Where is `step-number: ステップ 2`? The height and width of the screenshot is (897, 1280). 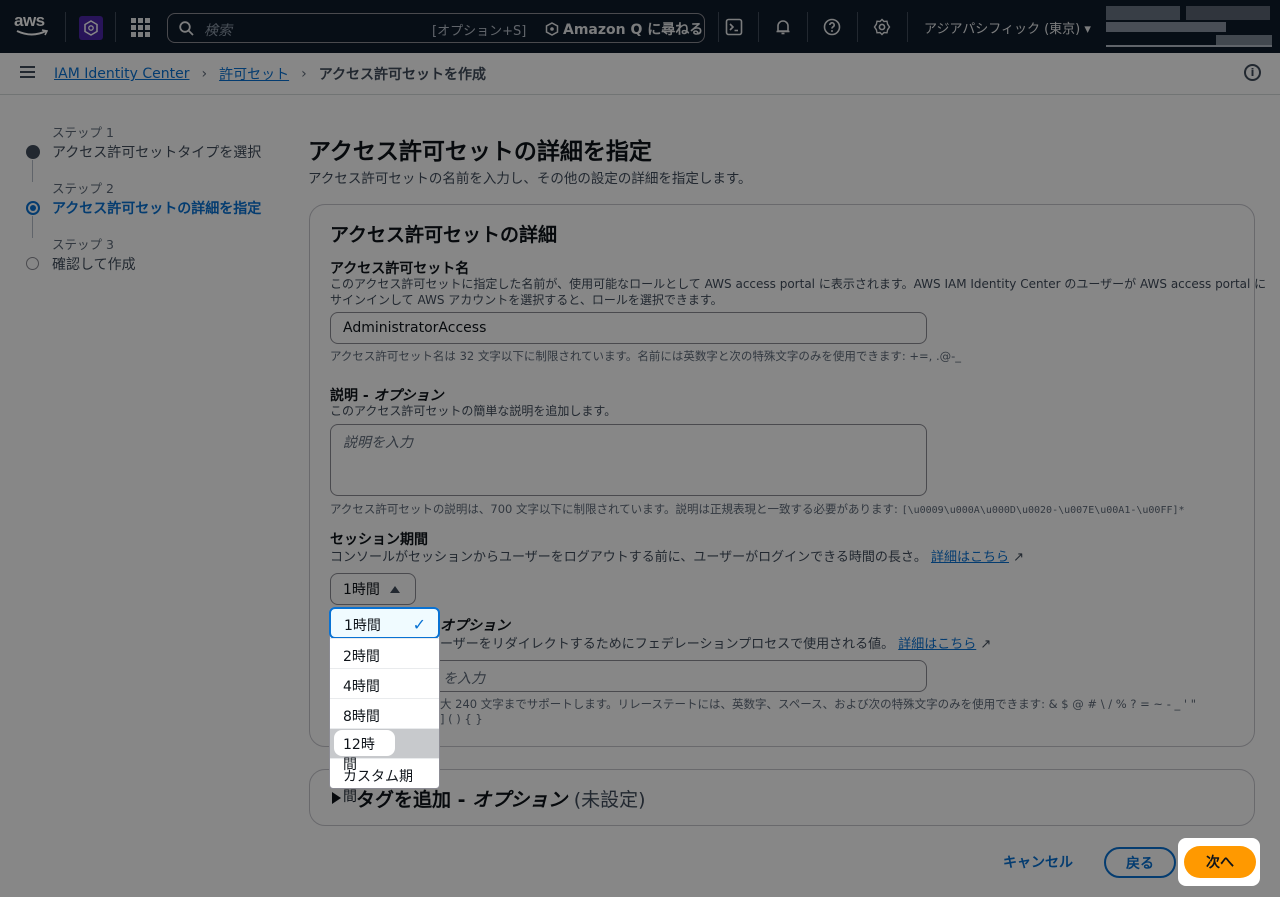 step-number: ステップ 2 is located at coordinates (83, 188).